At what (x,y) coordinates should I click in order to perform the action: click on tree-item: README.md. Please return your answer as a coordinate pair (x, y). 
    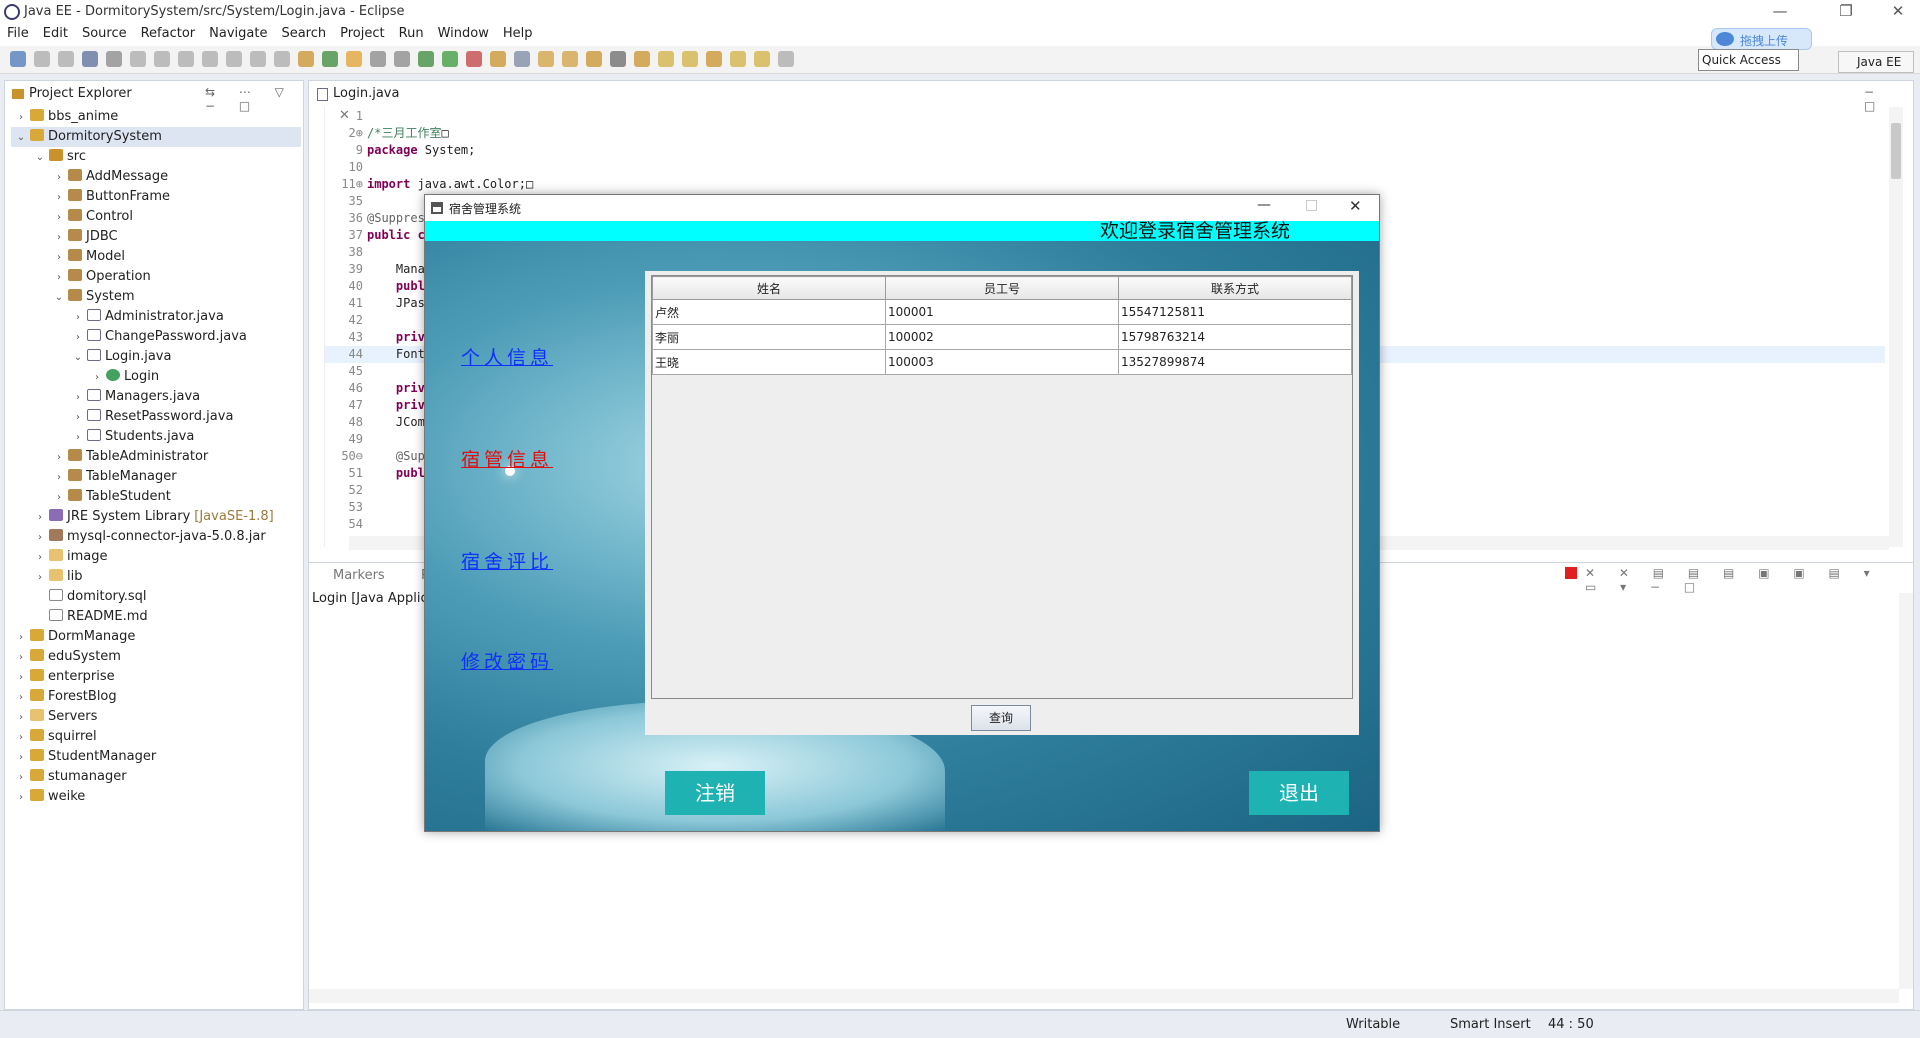
    Looking at the image, I should click on (156, 617).